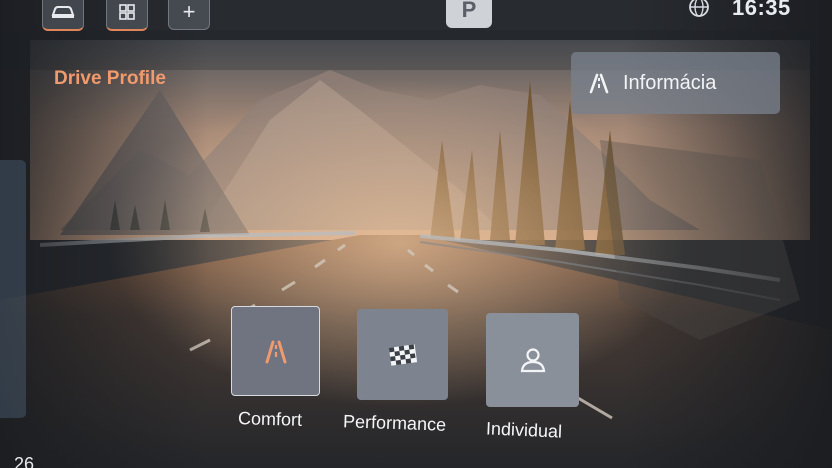  Describe the element at coordinates (699, 9) in the screenshot. I see `globe-icon` at that location.